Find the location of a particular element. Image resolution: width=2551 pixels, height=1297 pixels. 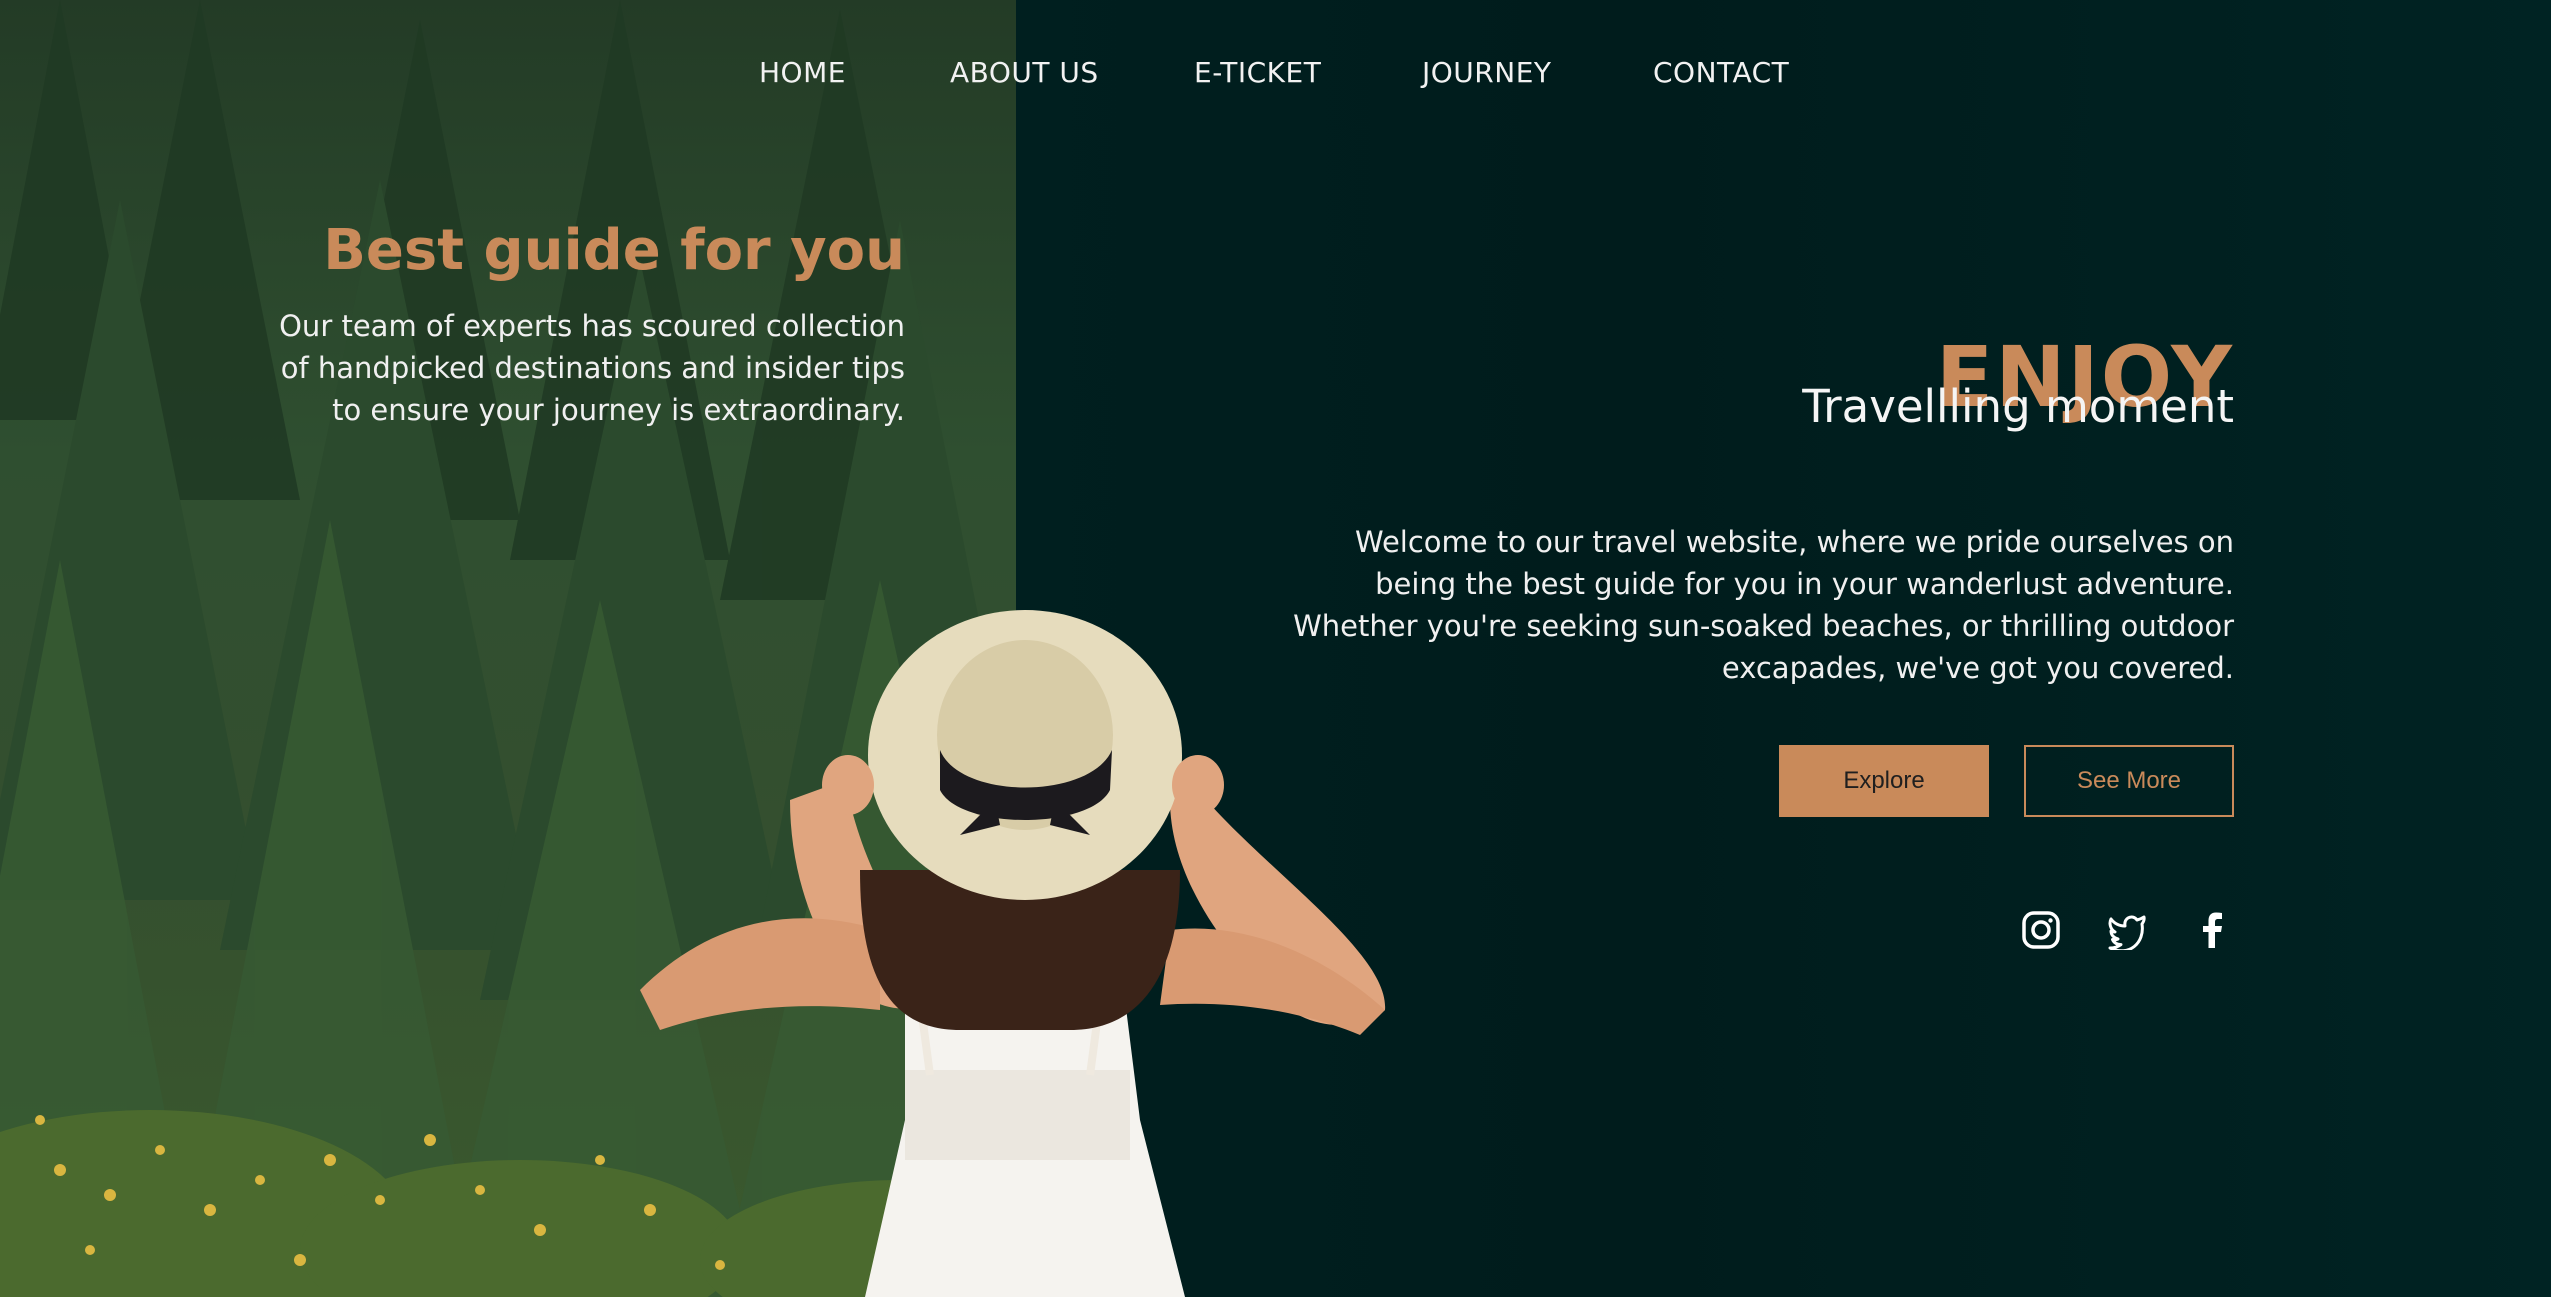

left-section-title: Best guide for you is located at coordinates (614, 251).